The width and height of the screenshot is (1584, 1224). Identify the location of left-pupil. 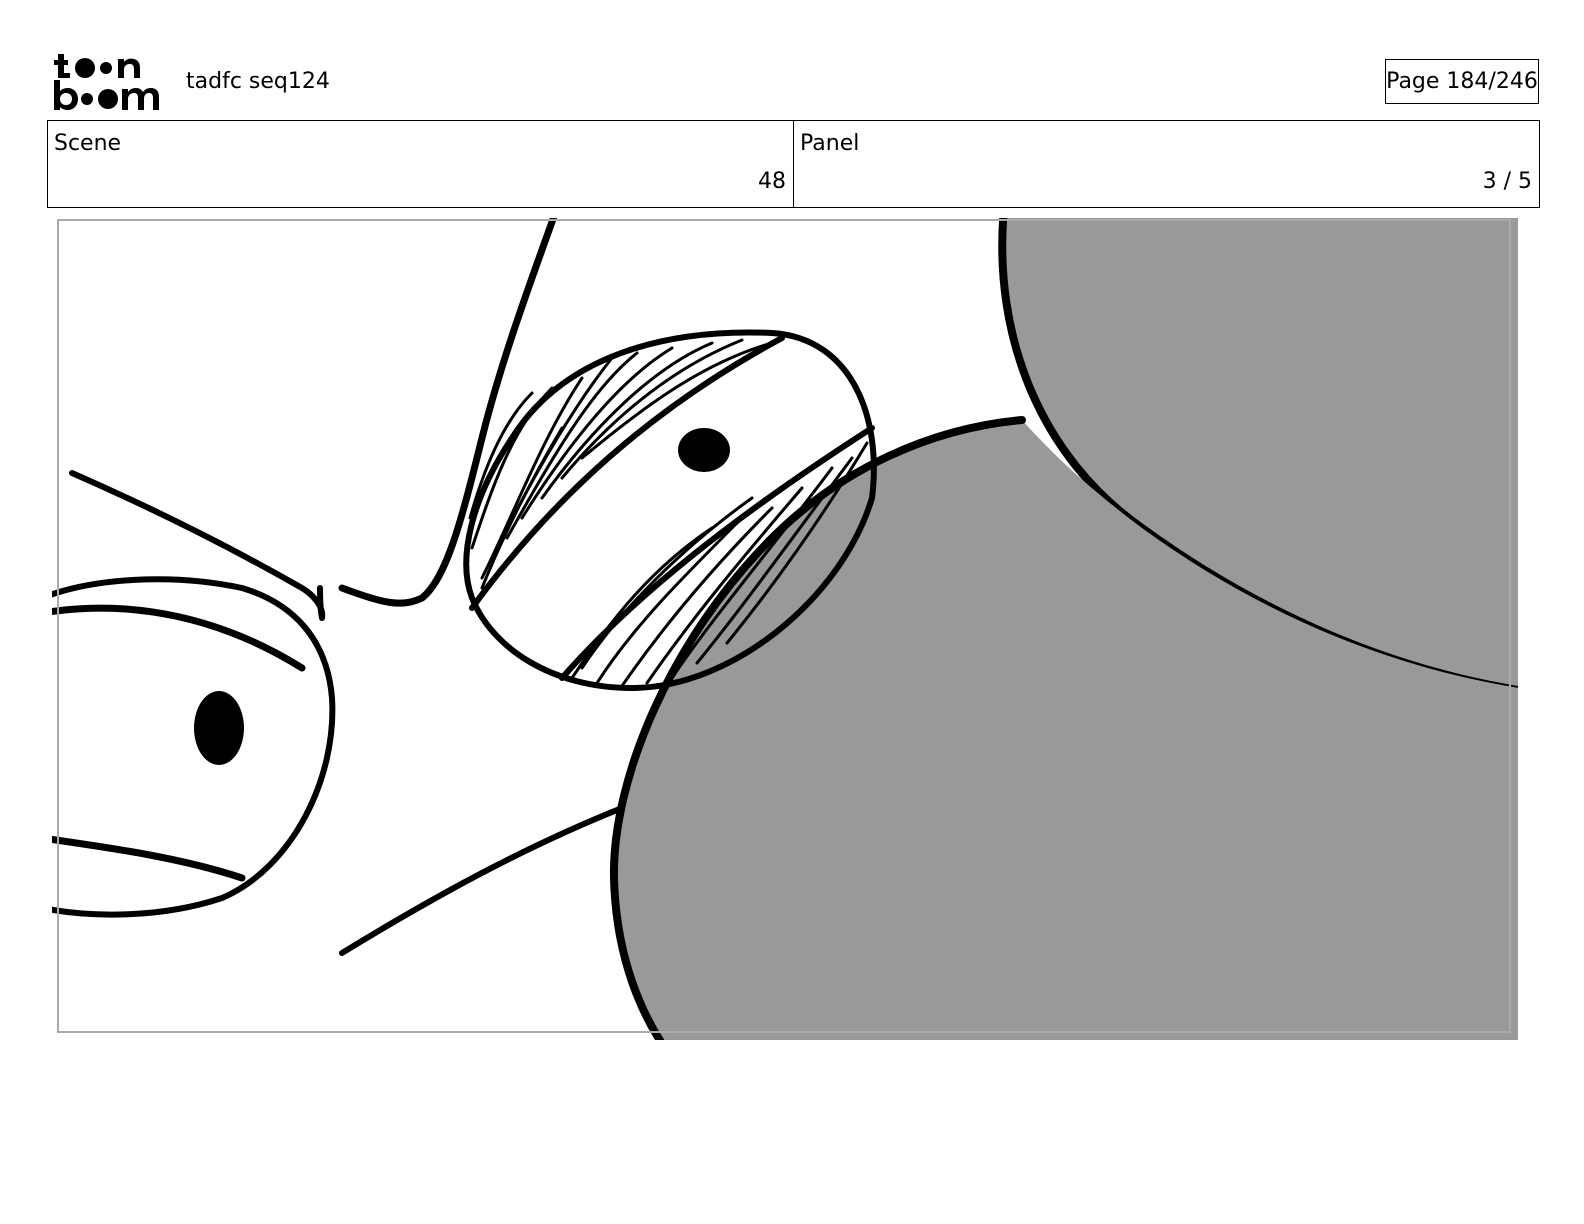
(219, 728).